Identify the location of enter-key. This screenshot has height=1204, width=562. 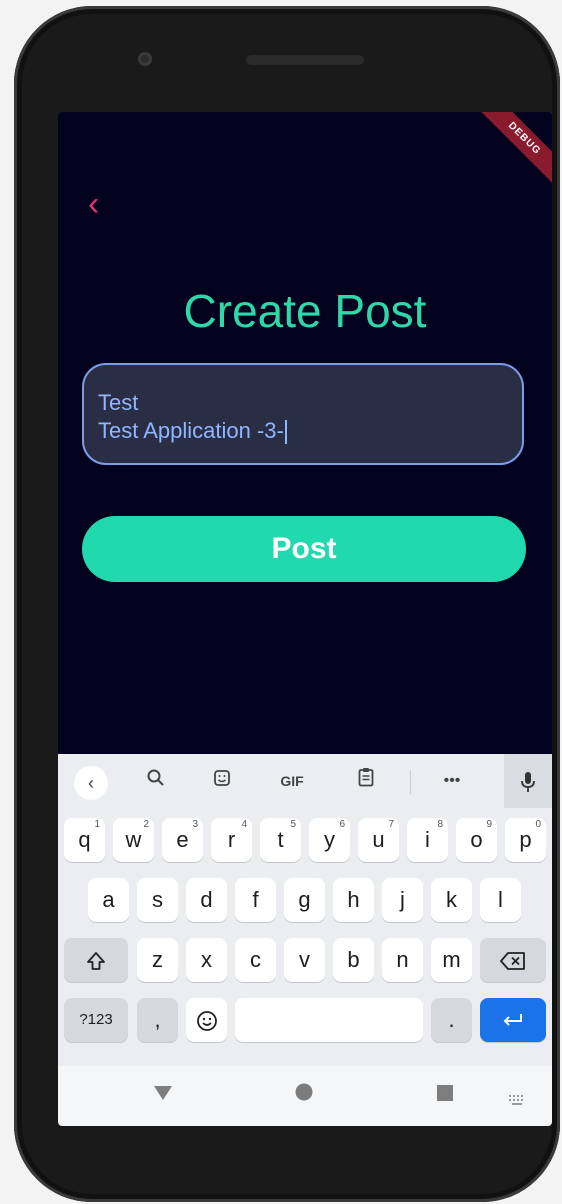
(513, 1020).